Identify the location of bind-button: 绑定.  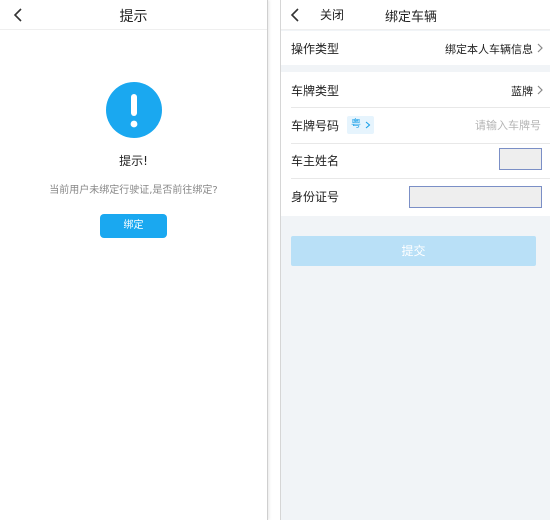
(133, 226).